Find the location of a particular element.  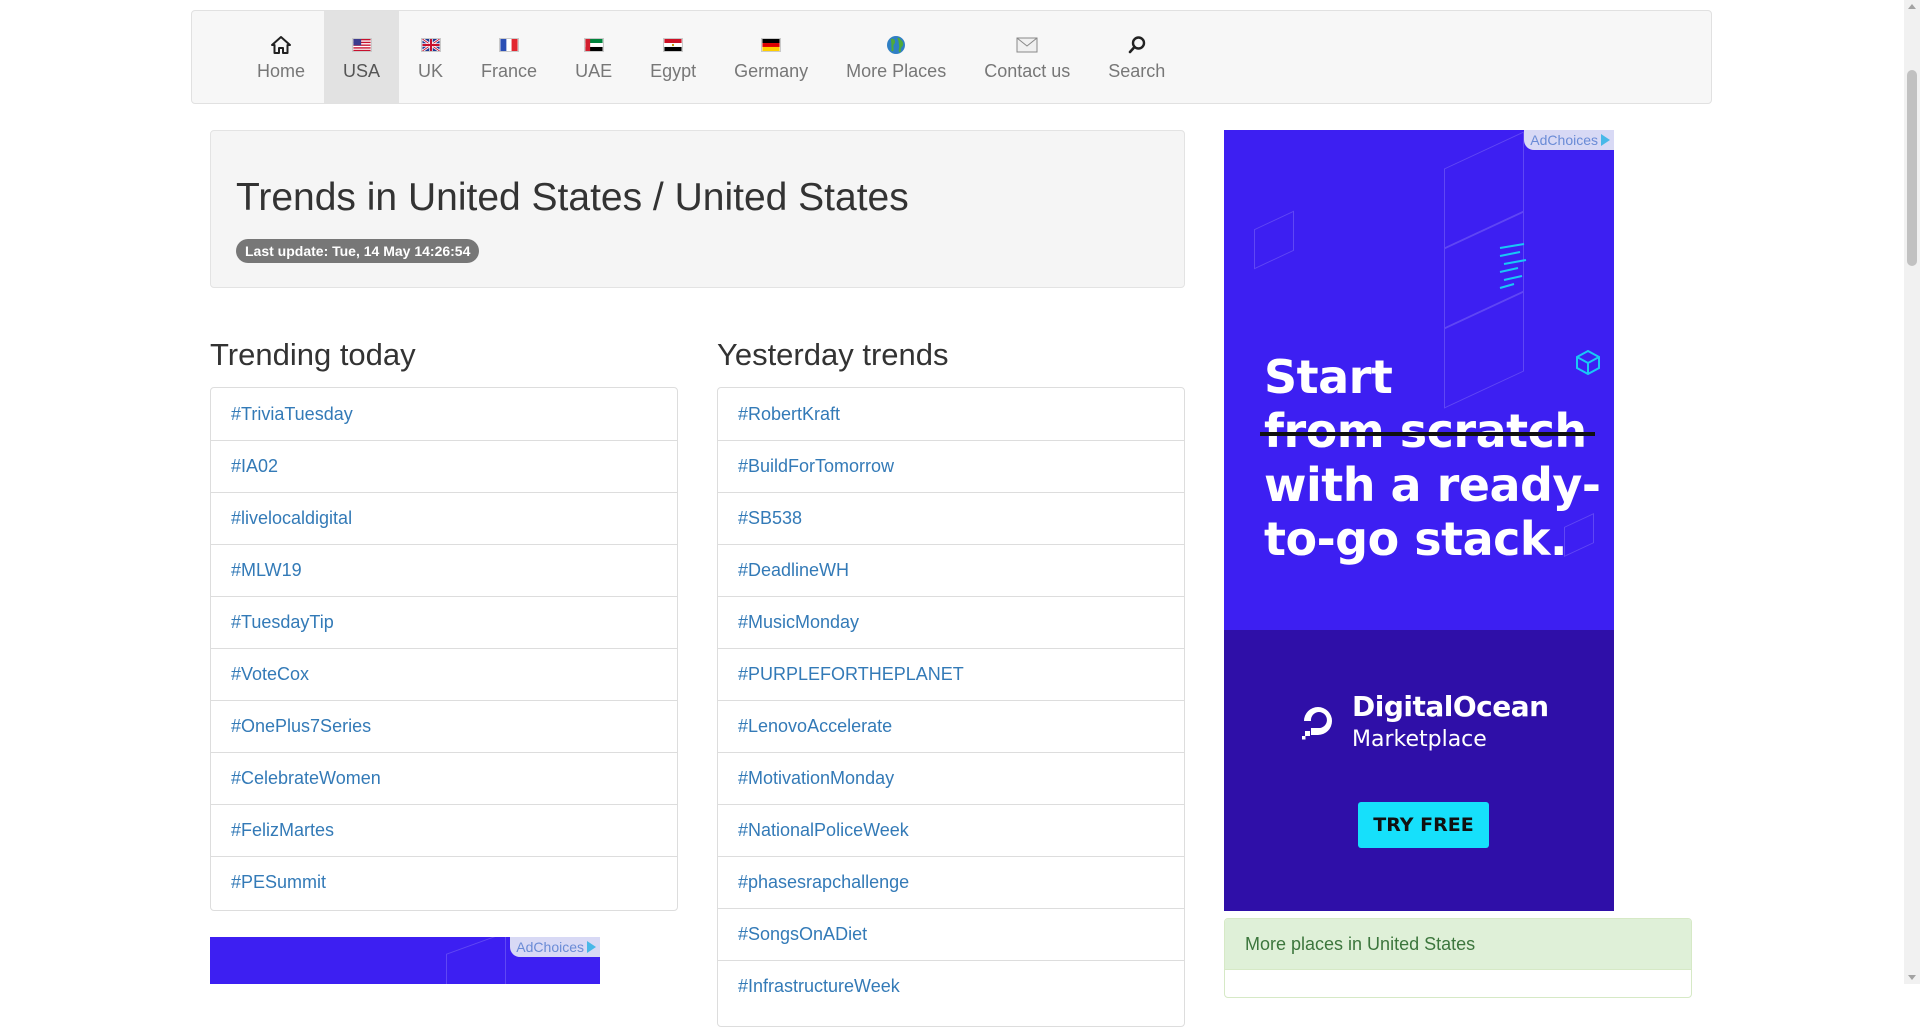

yesterday-trends-title: Yesterday trends is located at coordinates (833, 354).